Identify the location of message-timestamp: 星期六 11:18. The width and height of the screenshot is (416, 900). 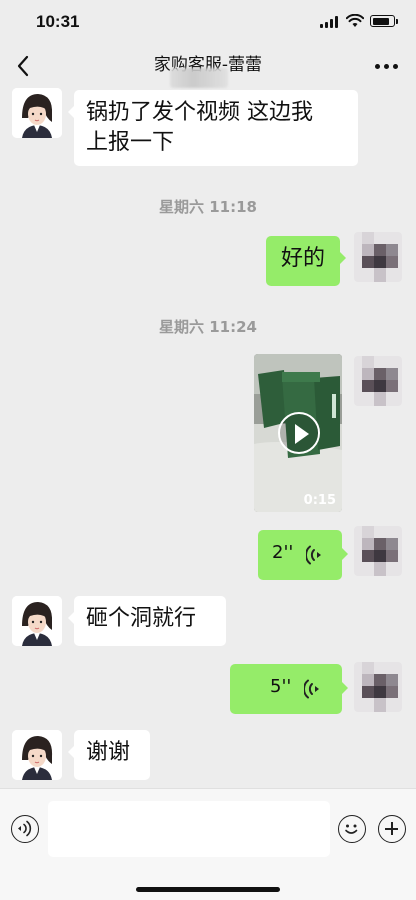
(208, 207).